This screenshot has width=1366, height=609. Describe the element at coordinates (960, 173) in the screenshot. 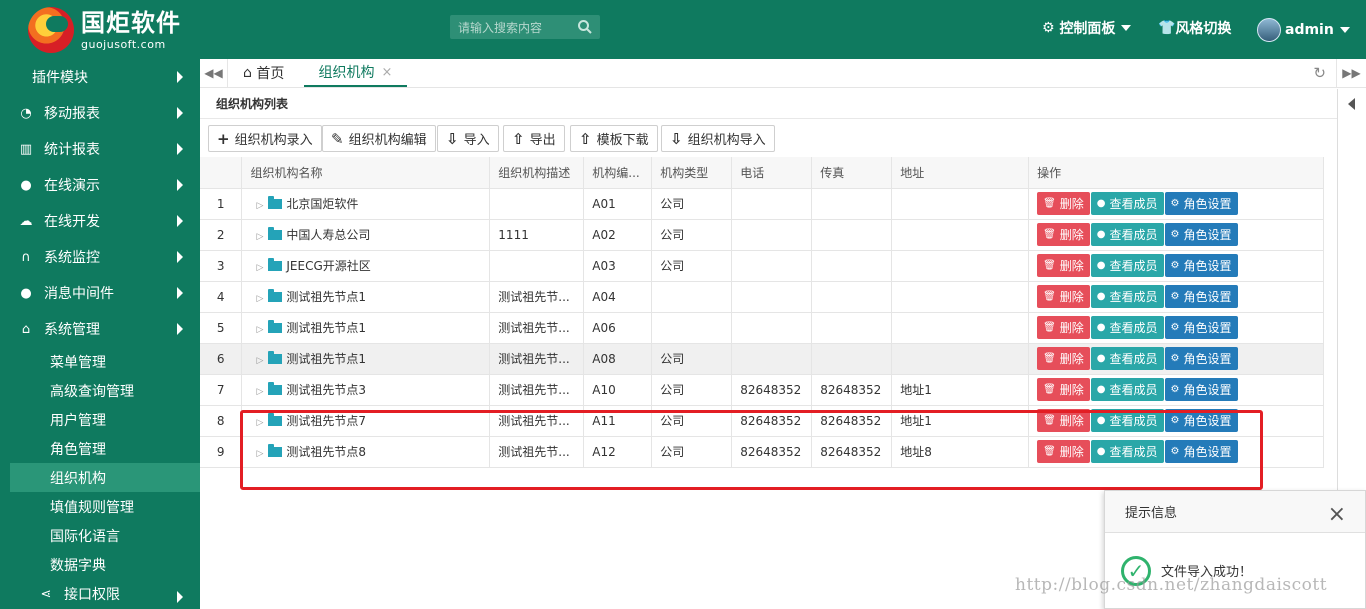

I see `column-header: 地址` at that location.